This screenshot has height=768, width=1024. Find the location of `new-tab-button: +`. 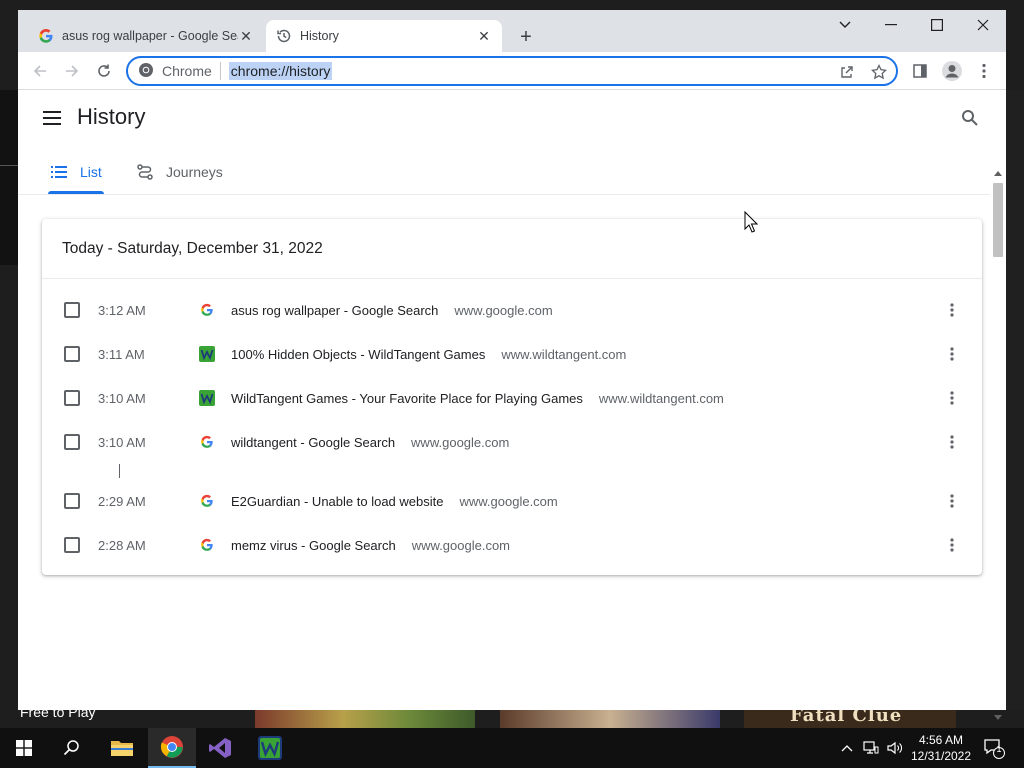

new-tab-button: + is located at coordinates (526, 37).